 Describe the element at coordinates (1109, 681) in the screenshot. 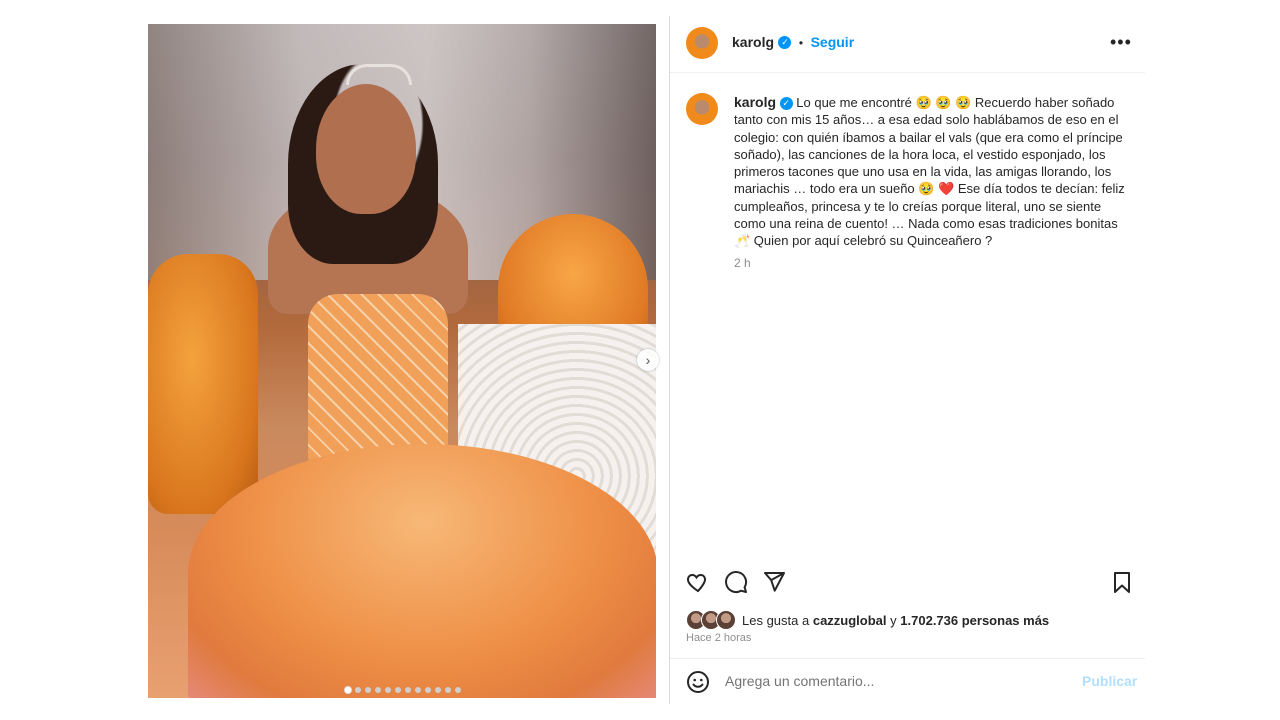

I see `publish-button: Publicar` at that location.